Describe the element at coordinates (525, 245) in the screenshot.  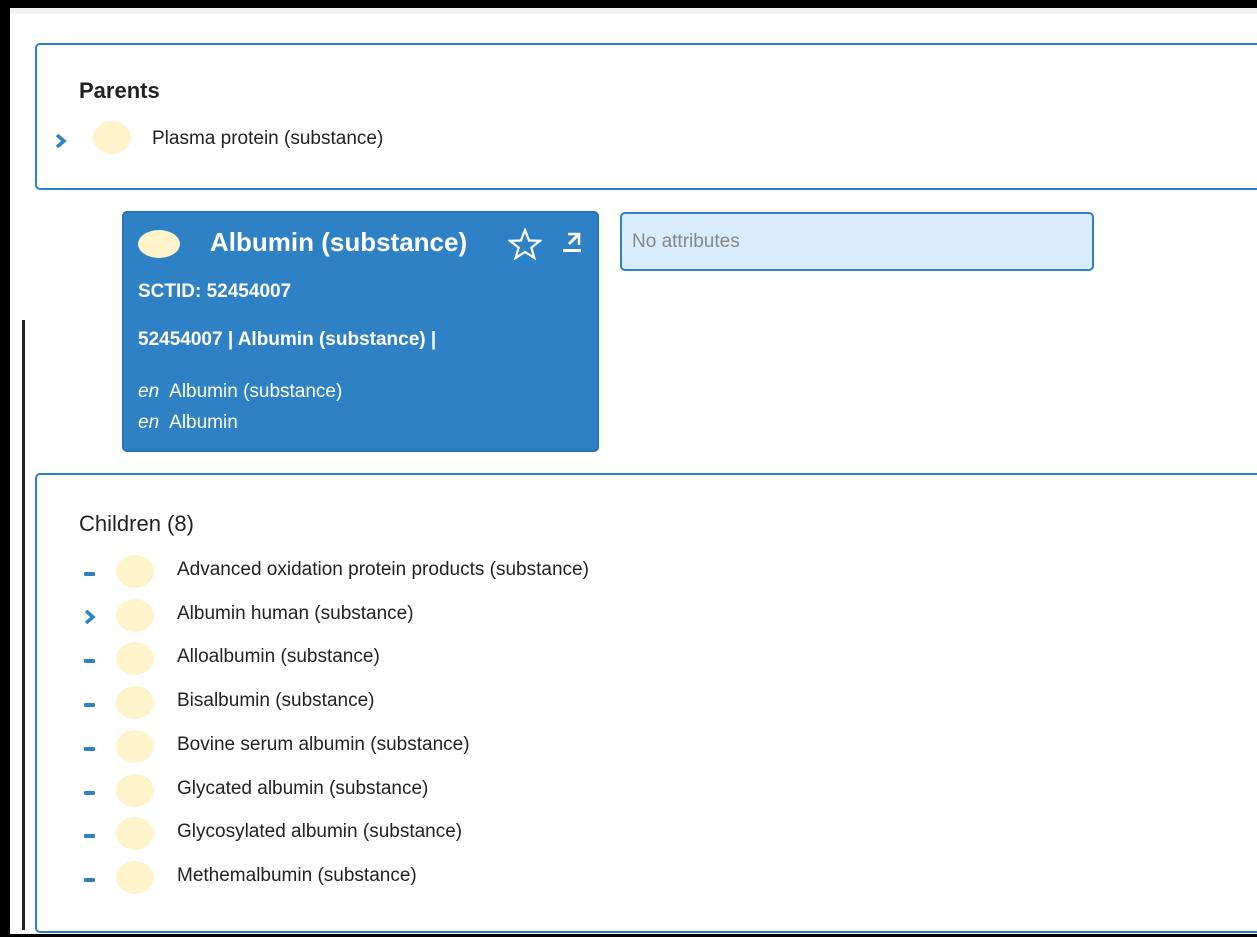
I see `star-icon` at that location.